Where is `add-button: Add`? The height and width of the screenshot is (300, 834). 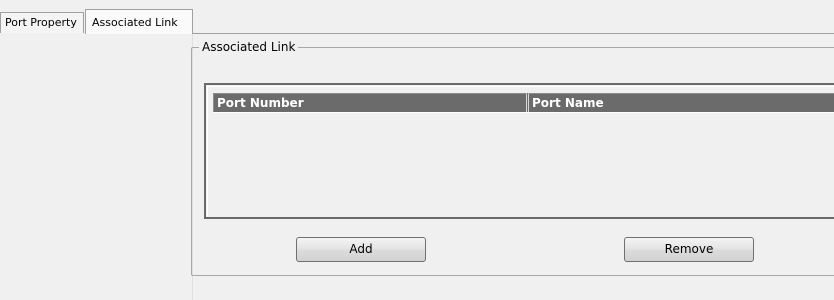
add-button: Add is located at coordinates (361, 249).